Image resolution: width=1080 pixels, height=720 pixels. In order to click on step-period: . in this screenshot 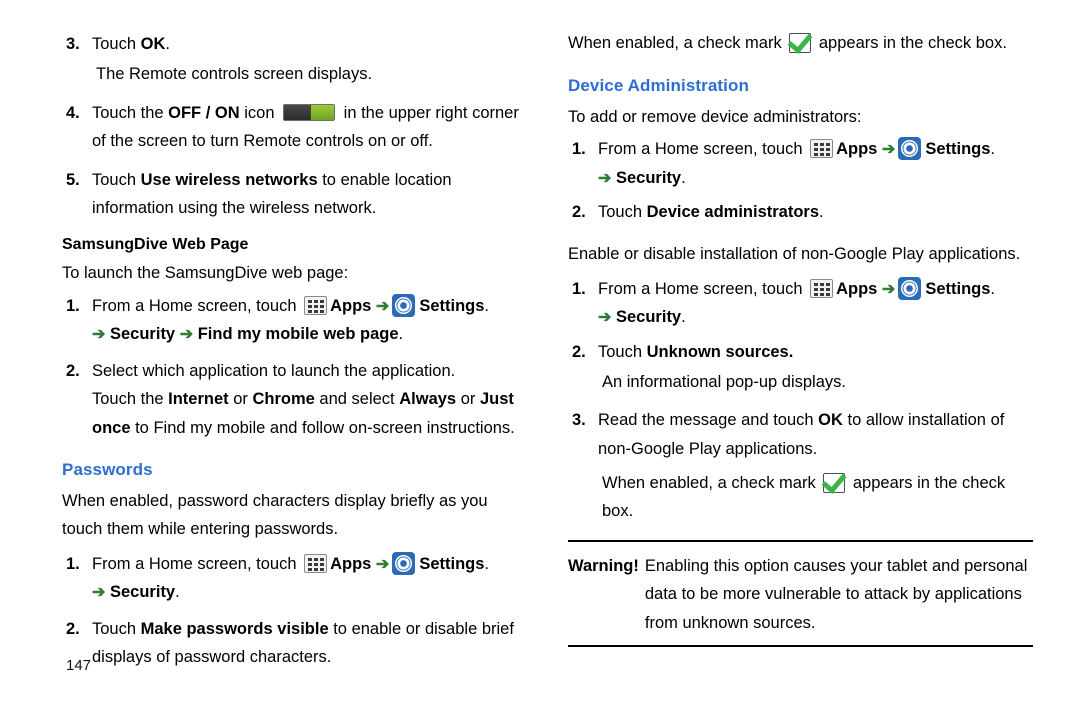, I will do `click(993, 149)`.